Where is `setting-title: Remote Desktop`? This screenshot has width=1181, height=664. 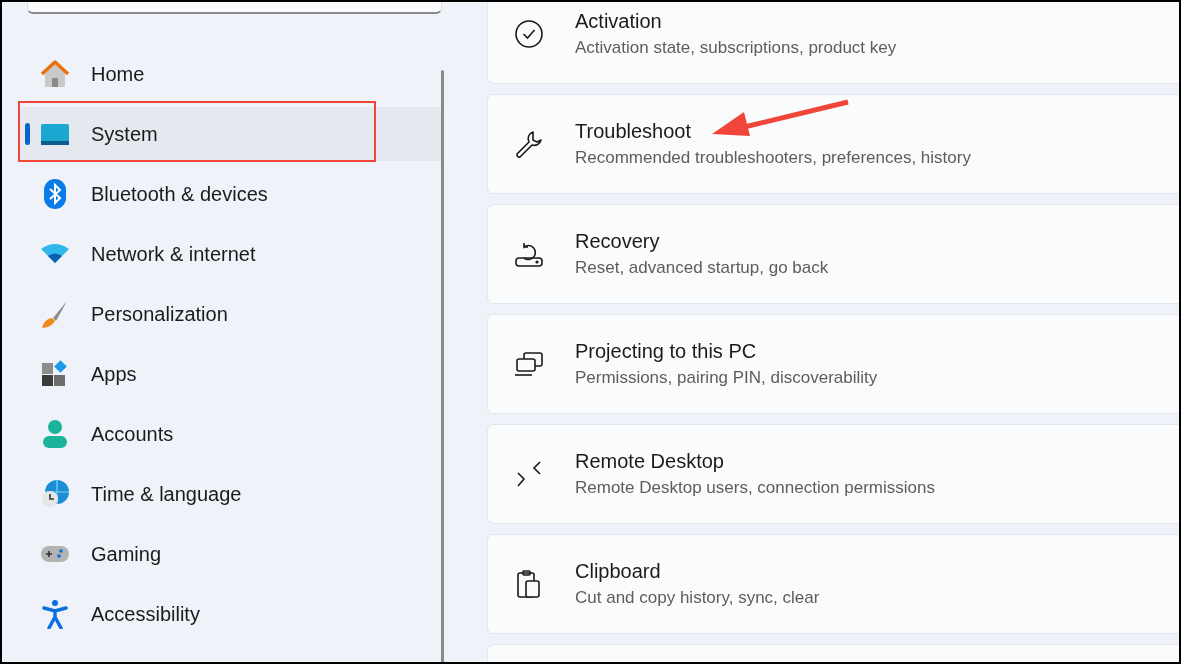
setting-title: Remote Desktop is located at coordinates (650, 461).